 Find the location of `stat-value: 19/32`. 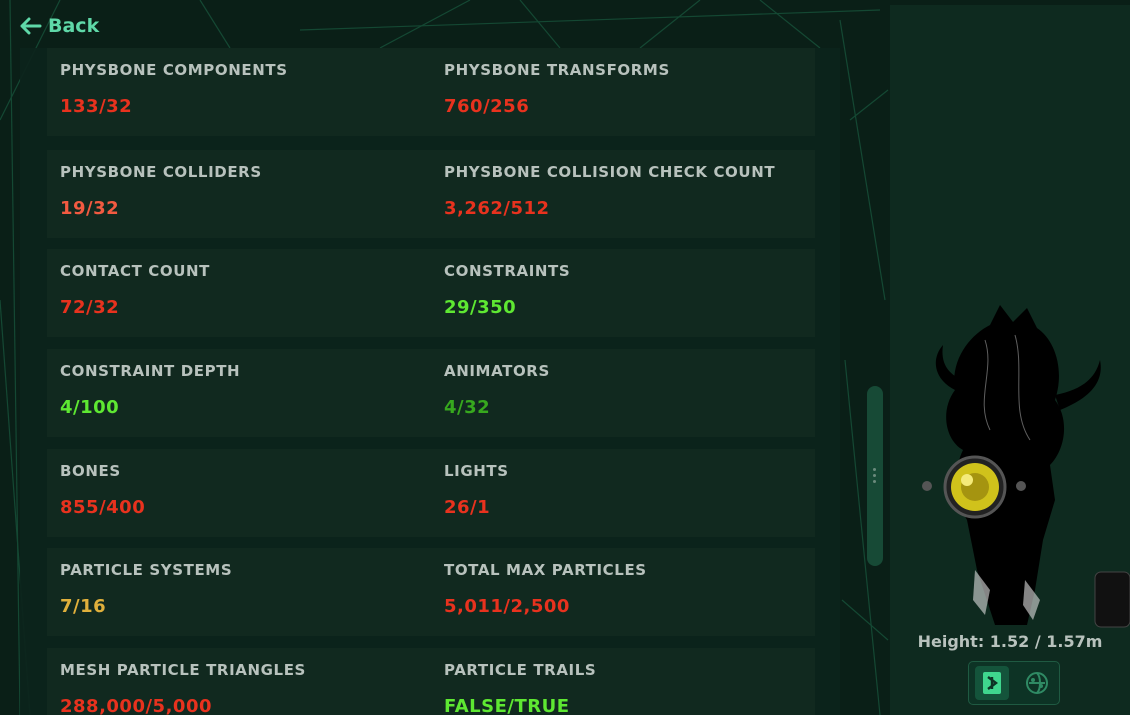

stat-value: 19/32 is located at coordinates (90, 208).